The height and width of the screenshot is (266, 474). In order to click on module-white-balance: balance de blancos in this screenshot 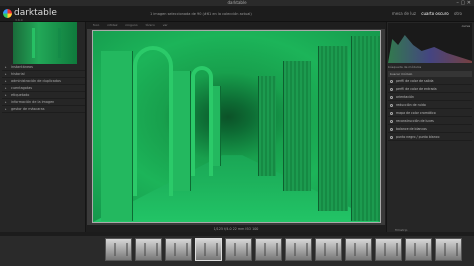, I will do `click(430, 129)`.